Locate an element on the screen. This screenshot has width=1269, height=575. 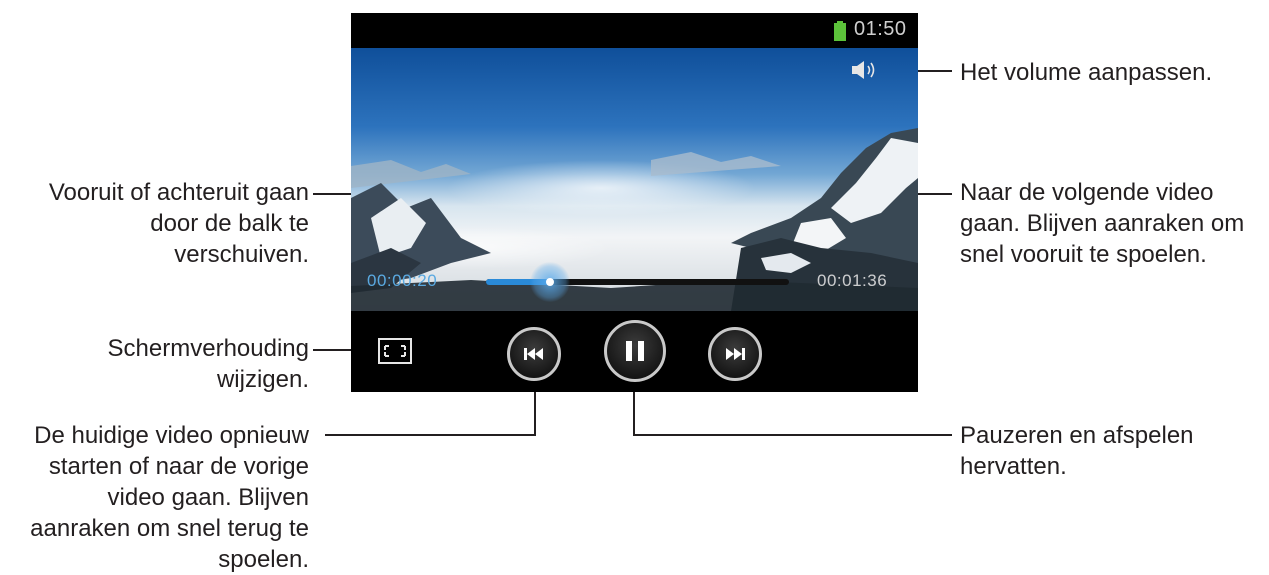
previous-button is located at coordinates (534, 354).